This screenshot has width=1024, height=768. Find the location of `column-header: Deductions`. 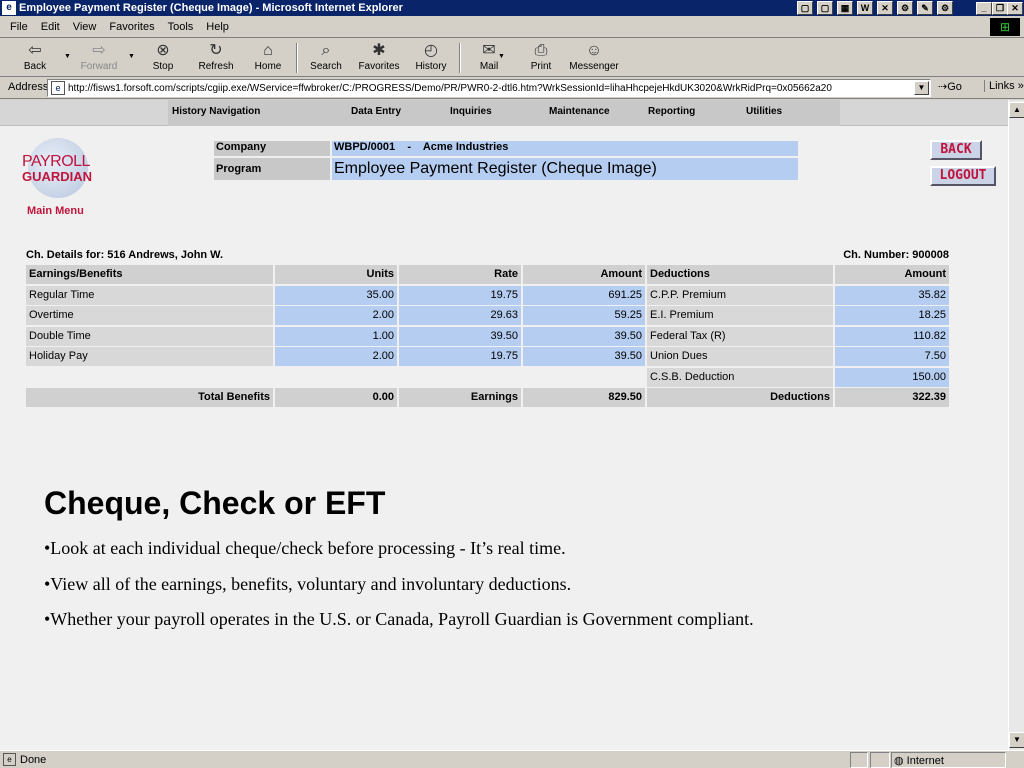

column-header: Deductions is located at coordinates (740, 274).